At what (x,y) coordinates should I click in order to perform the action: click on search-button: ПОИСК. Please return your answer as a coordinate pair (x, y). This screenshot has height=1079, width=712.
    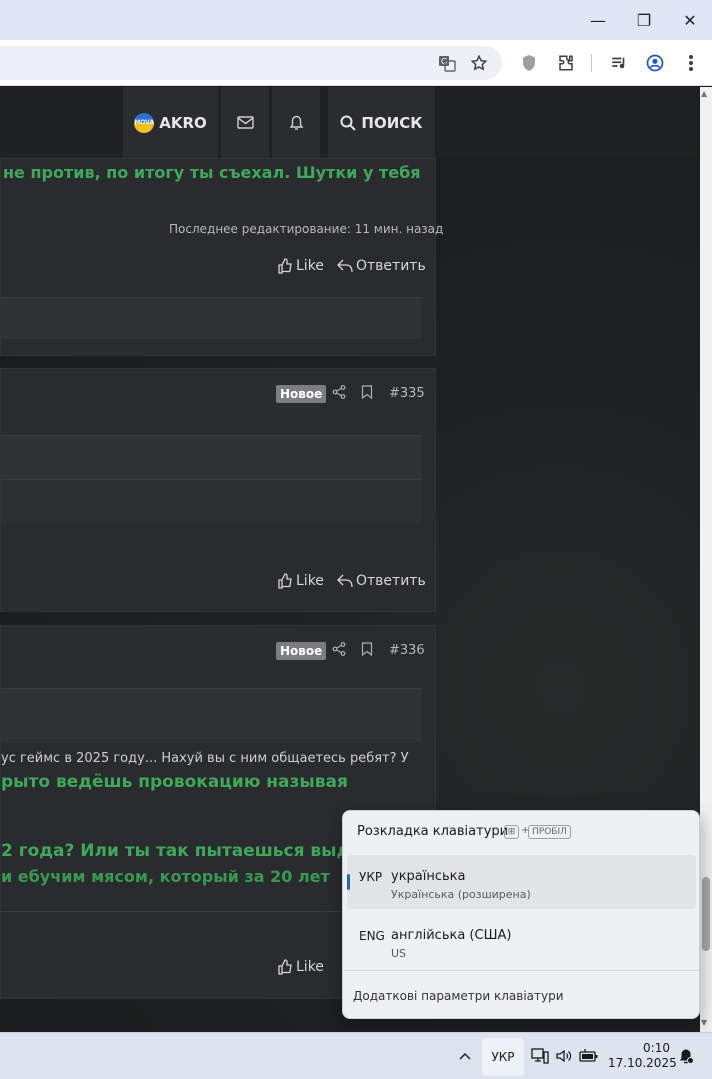
    Looking at the image, I should click on (381, 122).